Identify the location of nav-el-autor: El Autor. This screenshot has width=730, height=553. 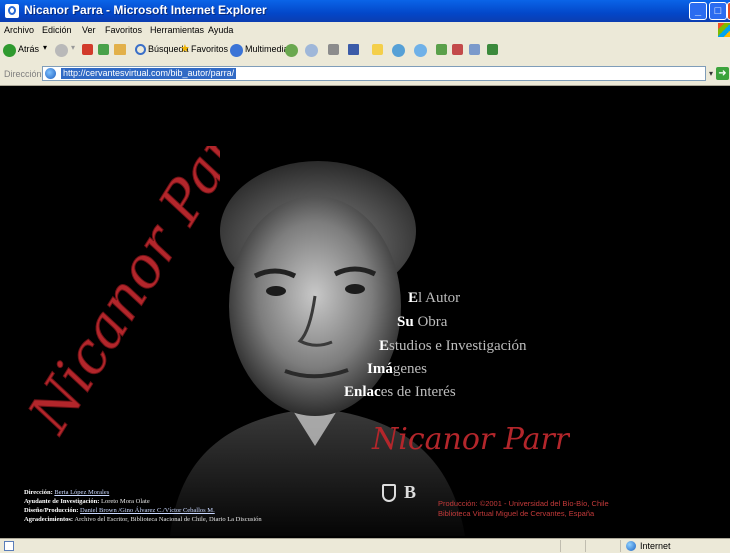
(434, 298).